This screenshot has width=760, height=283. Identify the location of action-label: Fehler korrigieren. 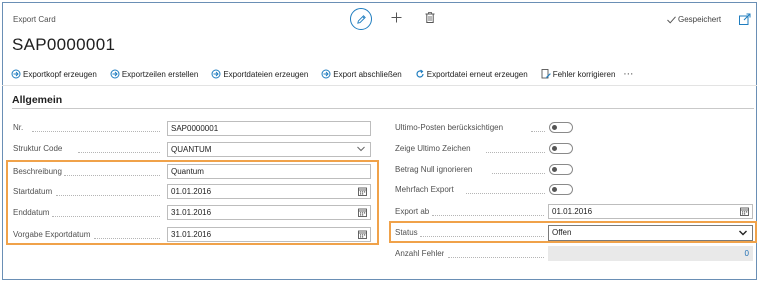
(584, 74).